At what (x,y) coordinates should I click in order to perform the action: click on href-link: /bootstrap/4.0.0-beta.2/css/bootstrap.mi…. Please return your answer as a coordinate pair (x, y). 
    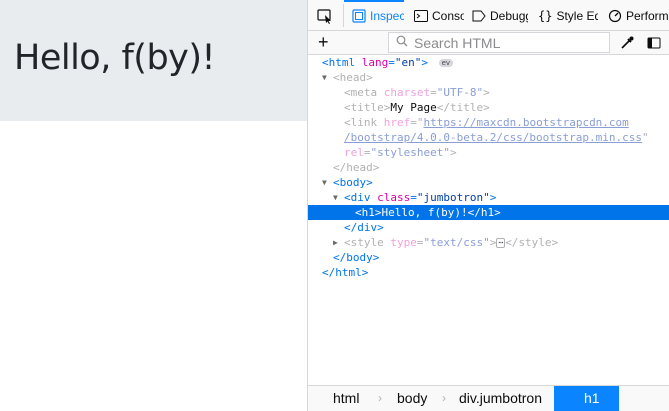
    Looking at the image, I should click on (493, 137).